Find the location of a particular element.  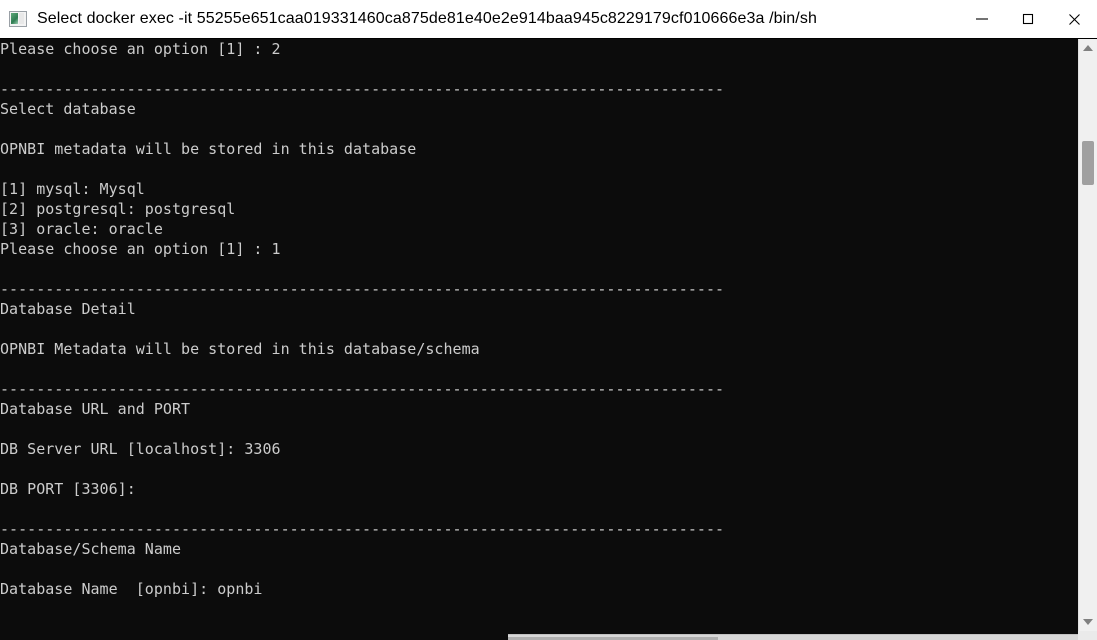

maximize-button is located at coordinates (1028, 19).